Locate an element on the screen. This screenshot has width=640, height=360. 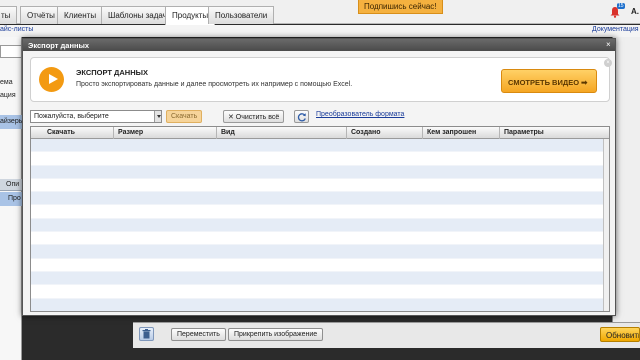
sub-navigation: айс-листы Документация is located at coordinates (320, 31).